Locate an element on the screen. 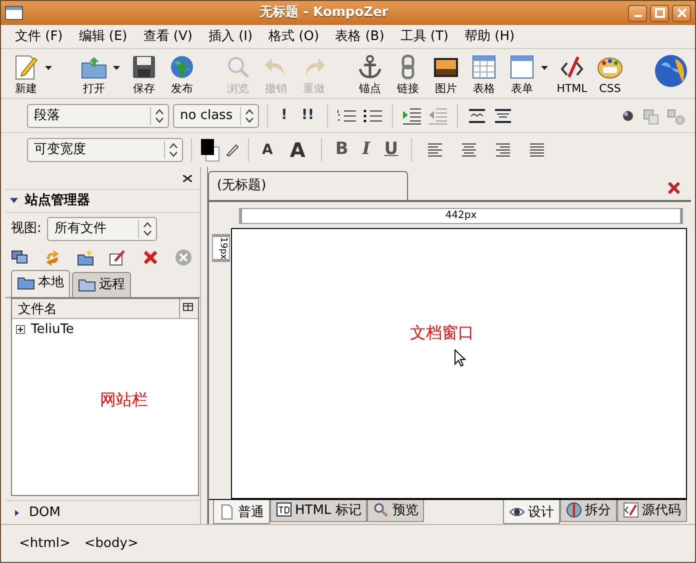 This screenshot has height=563, width=696. toolbar-button: 表格 is located at coordinates (484, 75).